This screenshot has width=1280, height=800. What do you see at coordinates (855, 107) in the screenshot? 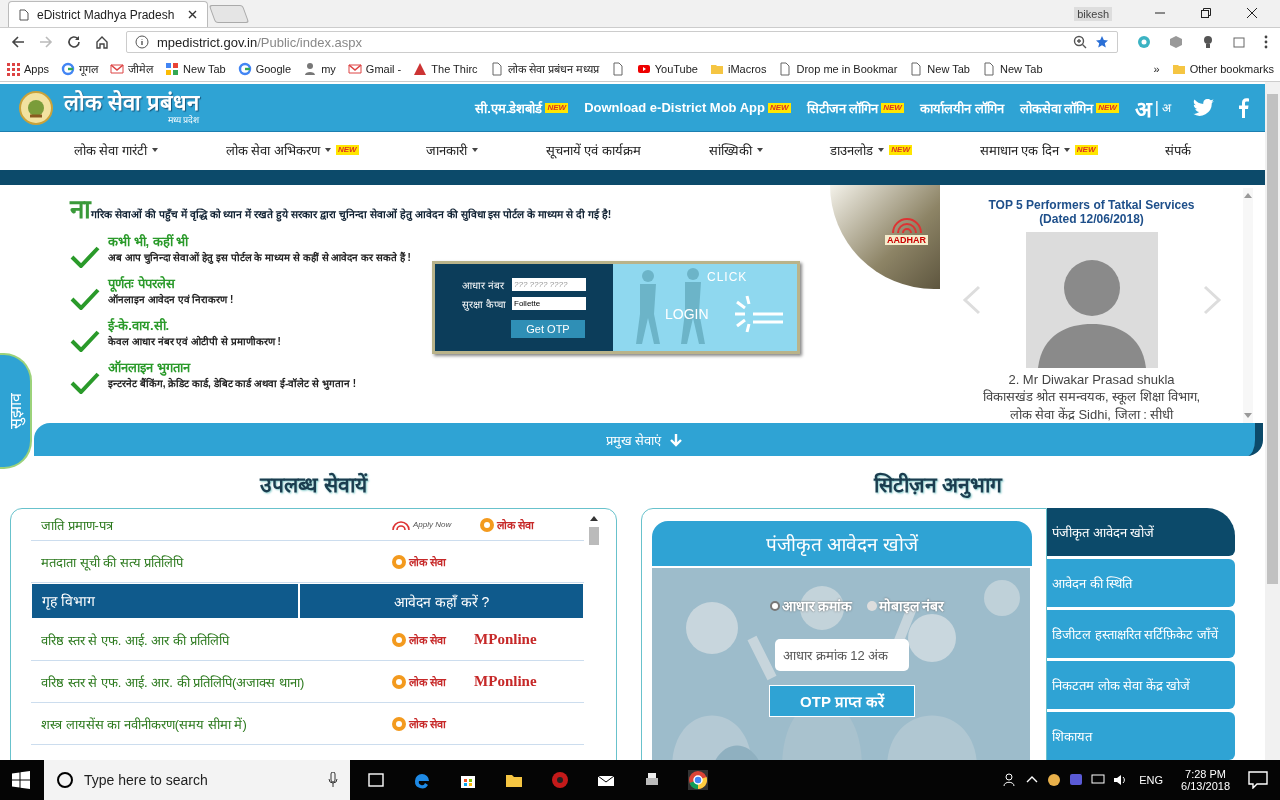
I see `header-link: सिटीजन लॉगिन NEW` at bounding box center [855, 107].